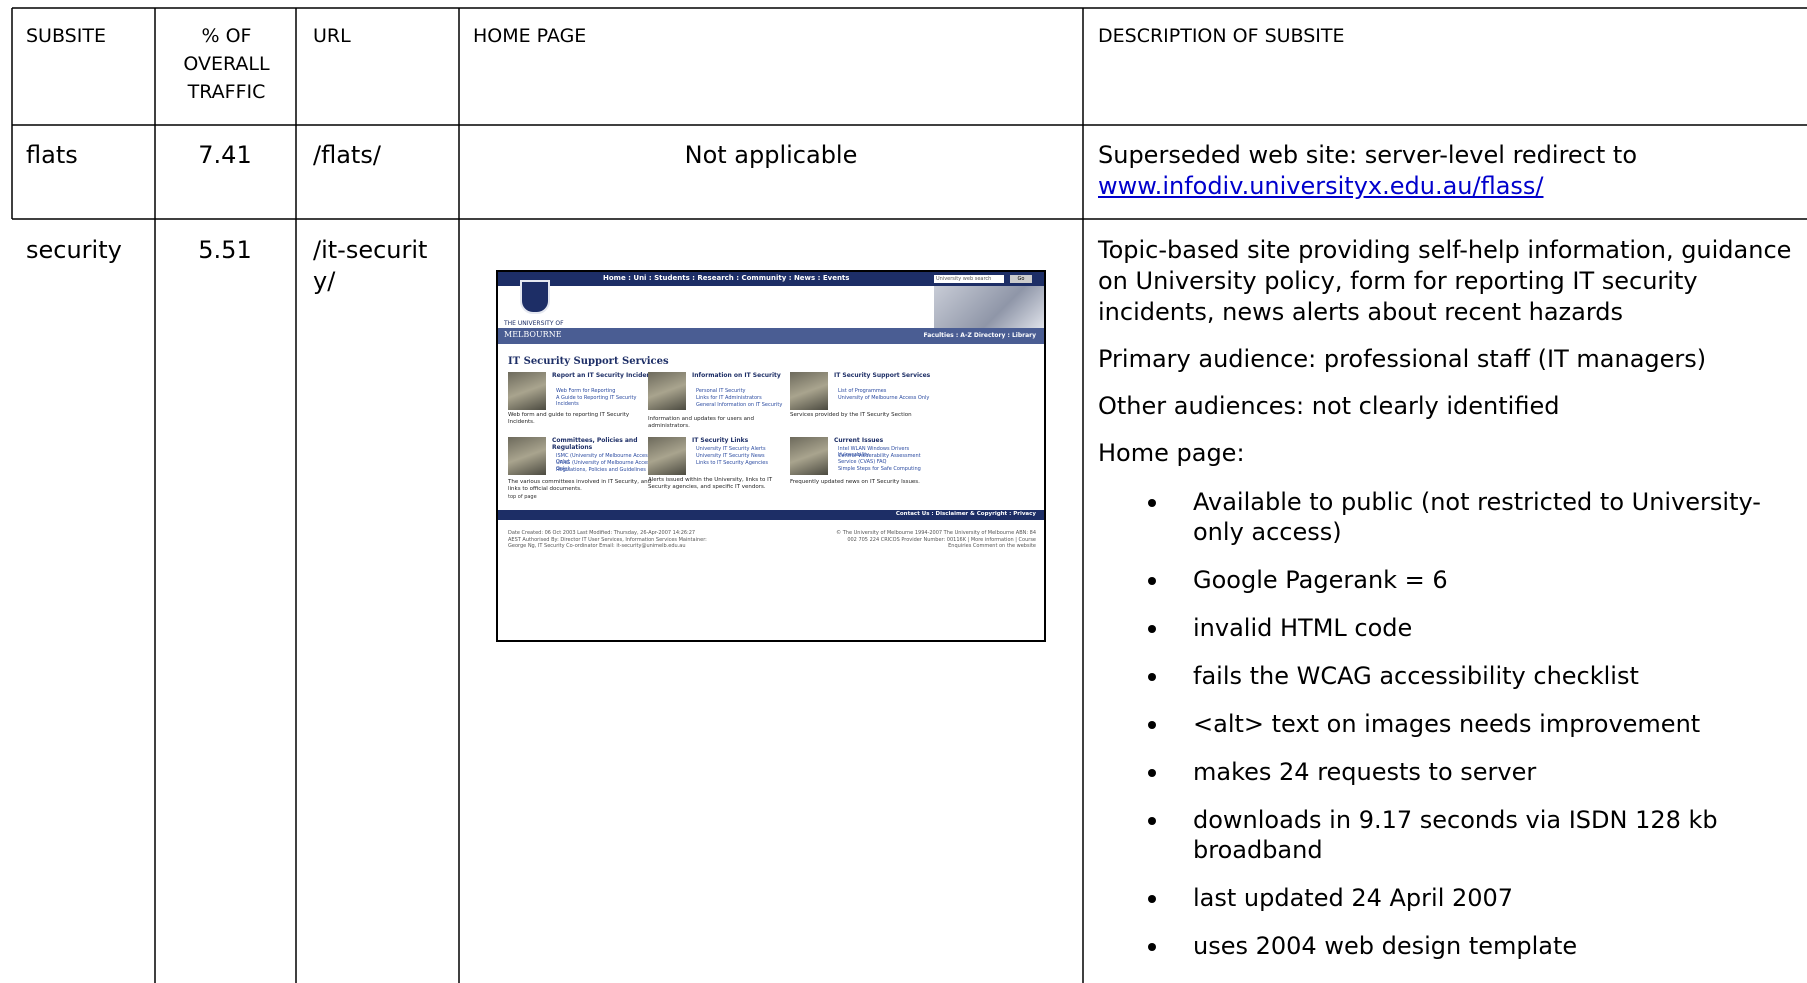 This screenshot has width=1807, height=983. What do you see at coordinates (226, 64) in the screenshot?
I see `header-traffic: % OF OVERALL TRAFFIC` at bounding box center [226, 64].